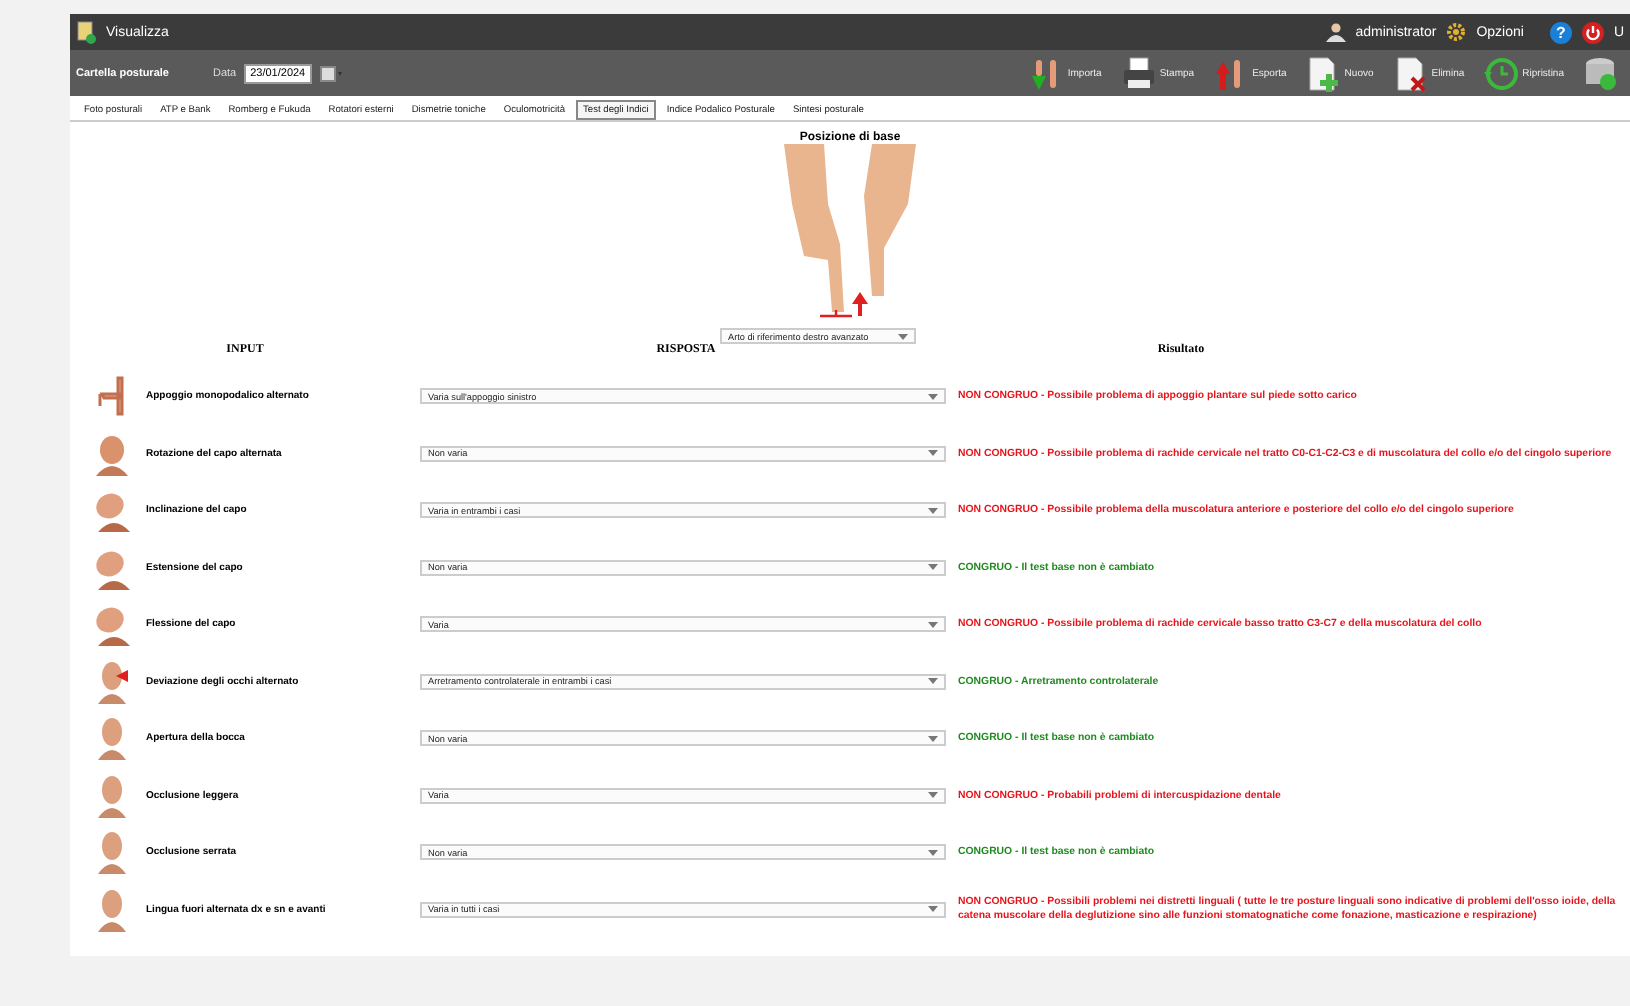 The height and width of the screenshot is (1006, 1630). I want to click on head-icon, so click(112, 453).